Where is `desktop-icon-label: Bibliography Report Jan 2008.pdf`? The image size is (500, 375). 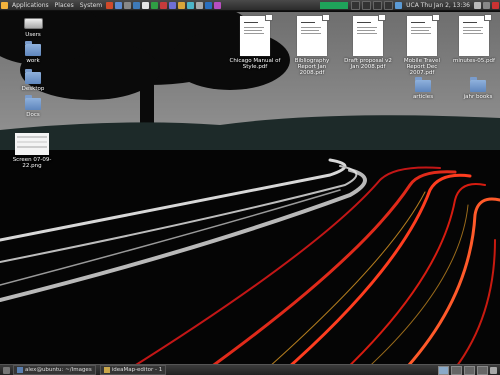 desktop-icon-label: Bibliography Report Jan 2008.pdf is located at coordinates (312, 67).